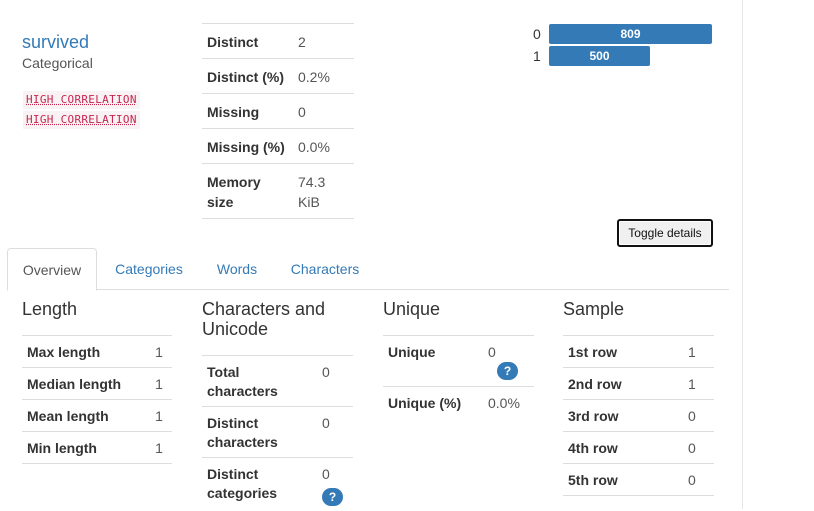 The width and height of the screenshot is (814, 511). Describe the element at coordinates (247, 146) in the screenshot. I see `stat-label: Missing (%)` at that location.